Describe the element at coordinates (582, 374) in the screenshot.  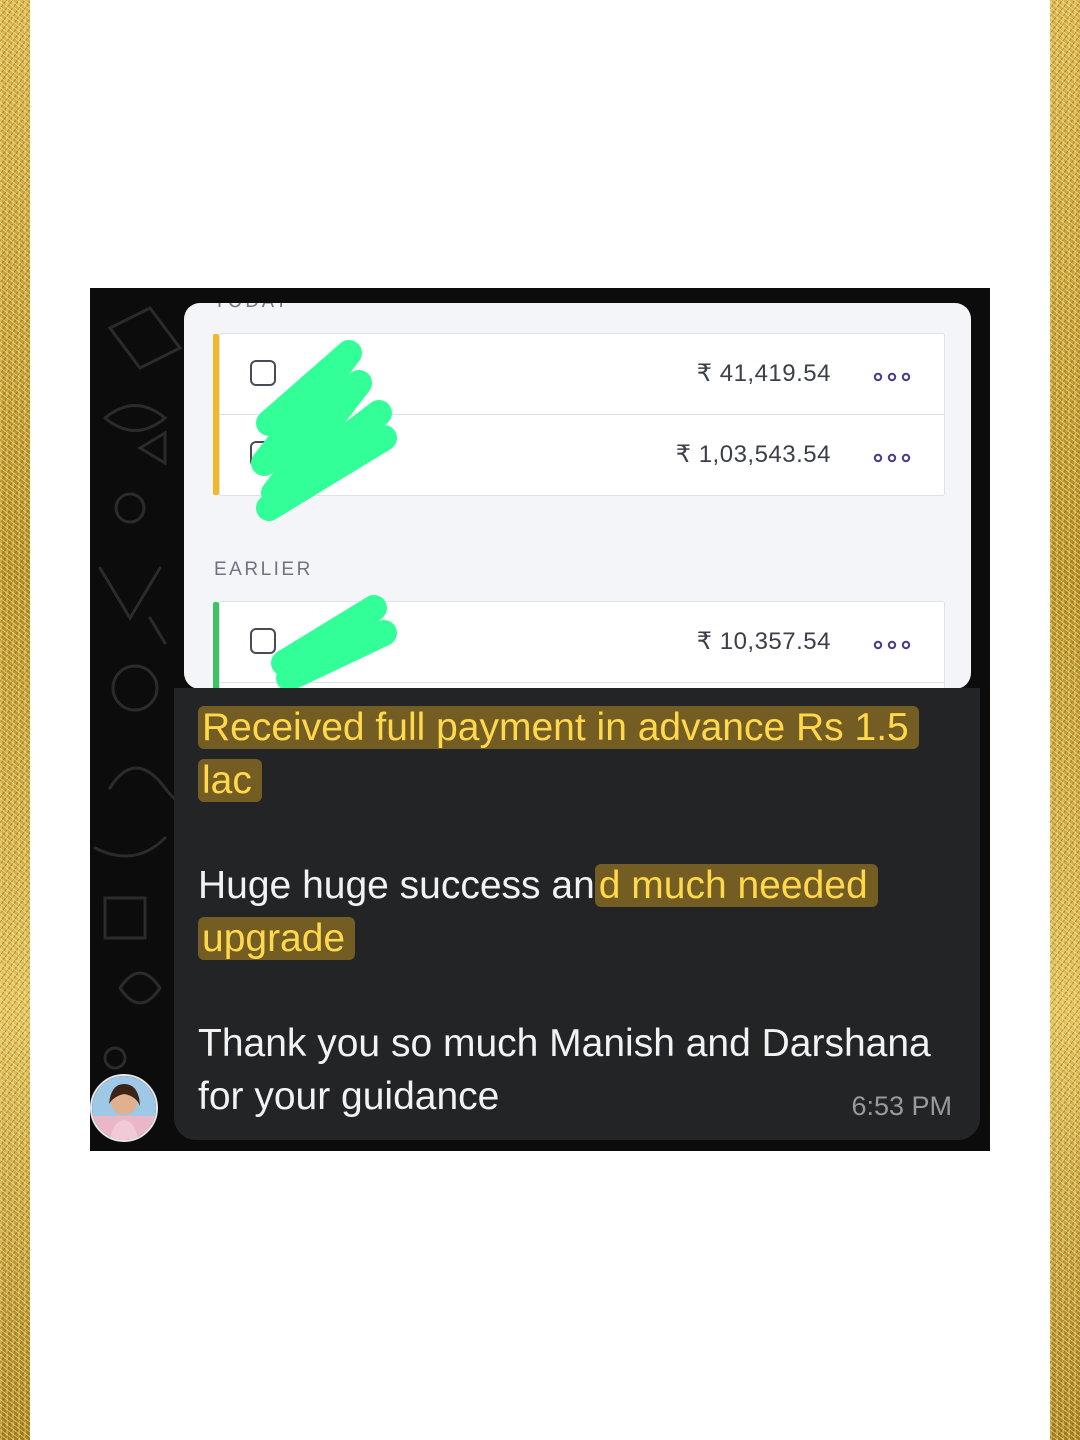
I see `payment-row: ₹ 41,419.54` at that location.